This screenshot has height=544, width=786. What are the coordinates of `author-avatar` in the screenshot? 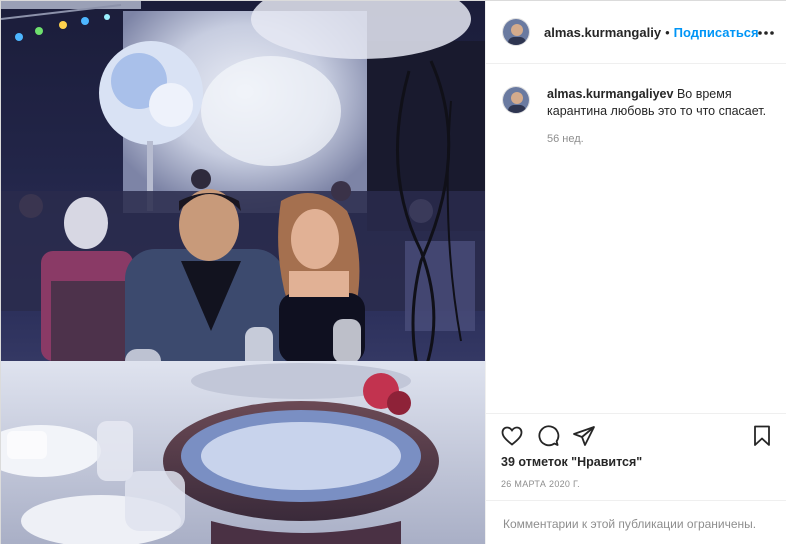 It's located at (516, 32).